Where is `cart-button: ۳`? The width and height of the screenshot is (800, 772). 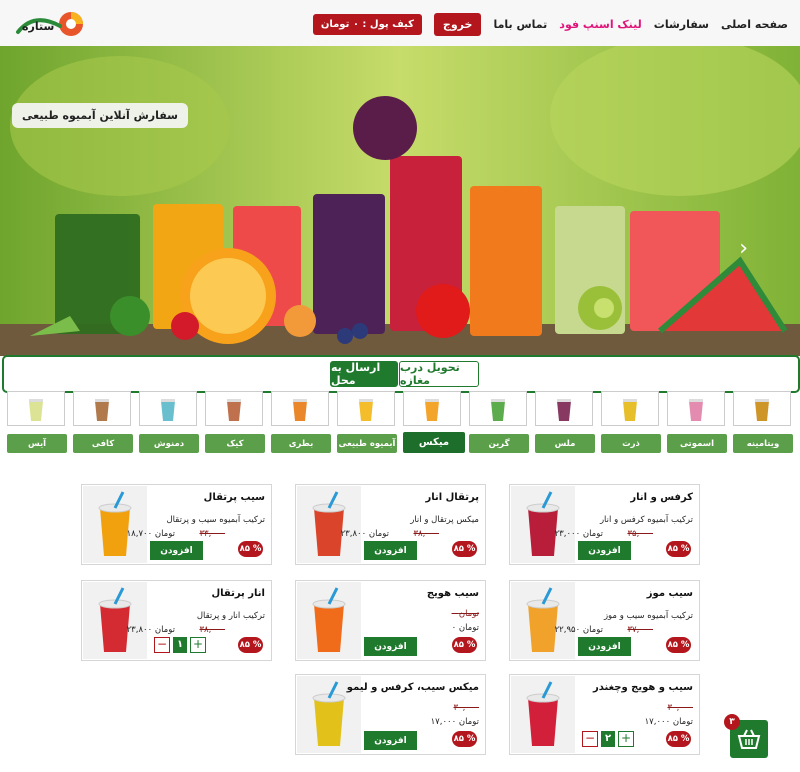
cart-button: ۳ is located at coordinates (746, 736).